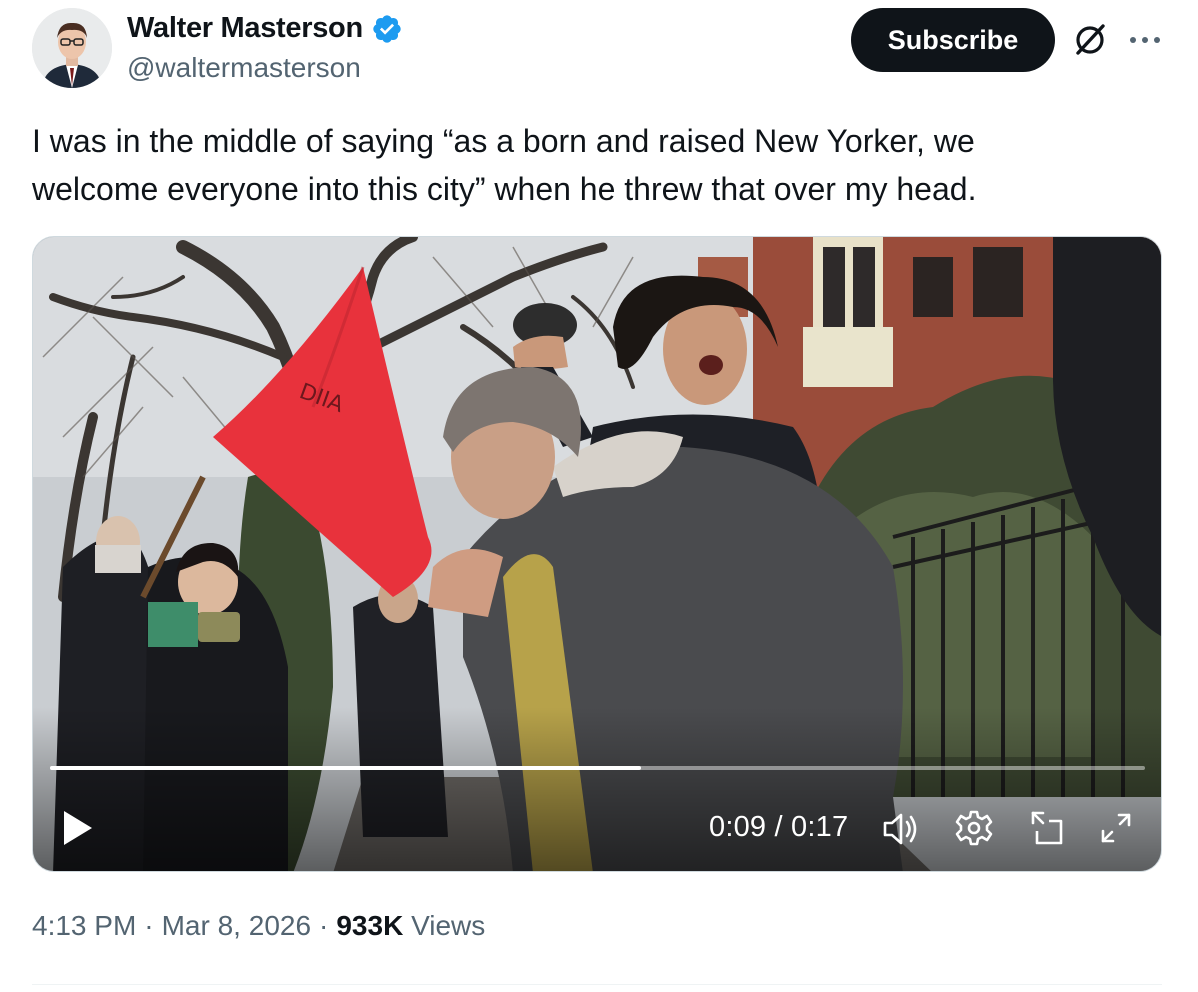 This screenshot has width=1198, height=992. I want to click on expand-icon, so click(1116, 828).